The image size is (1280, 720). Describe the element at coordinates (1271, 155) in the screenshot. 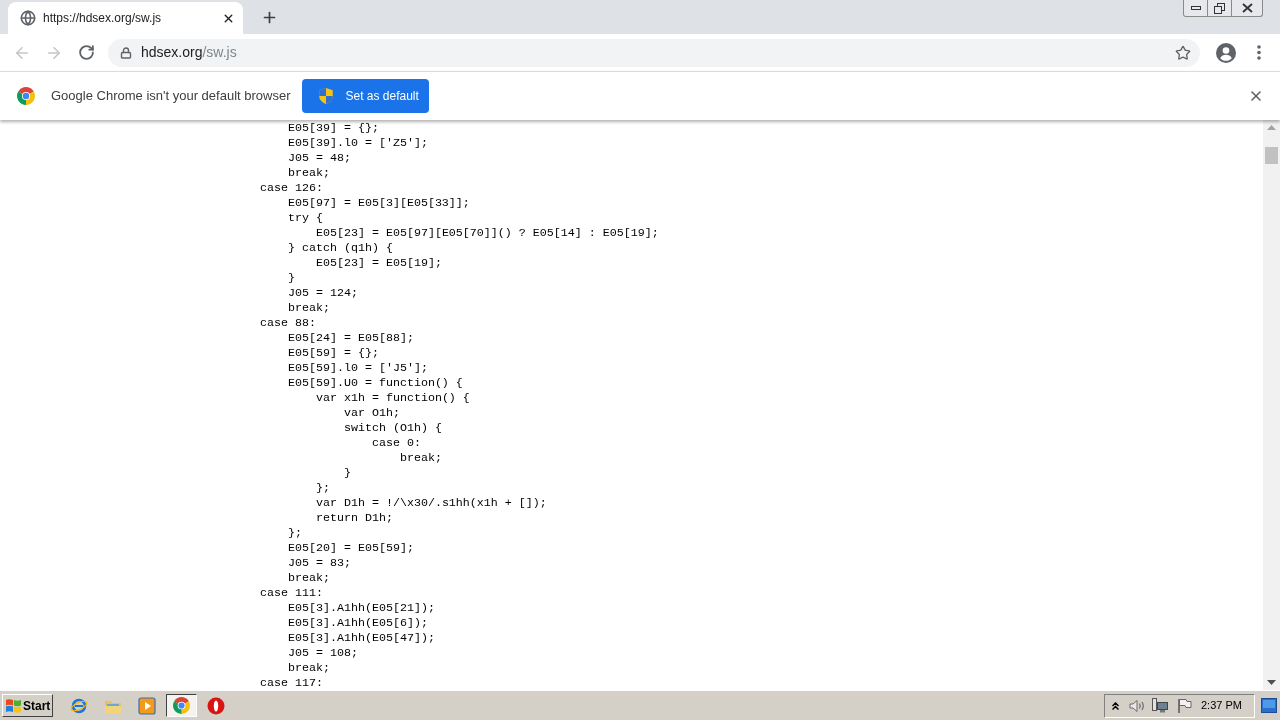

I see `scrollbar-thumb` at that location.